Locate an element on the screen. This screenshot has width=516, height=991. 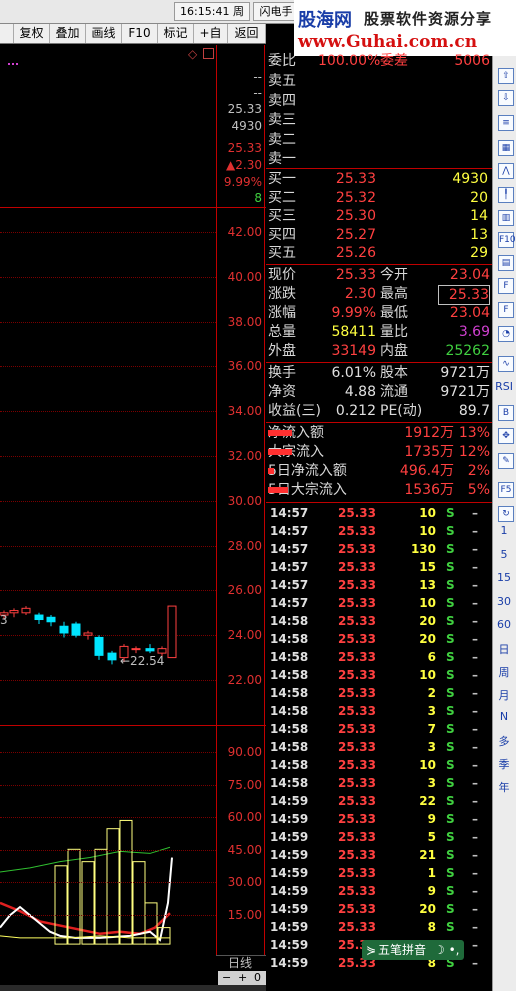
buy-level-row: 买一 25.33 4930 is located at coordinates (380, 179).